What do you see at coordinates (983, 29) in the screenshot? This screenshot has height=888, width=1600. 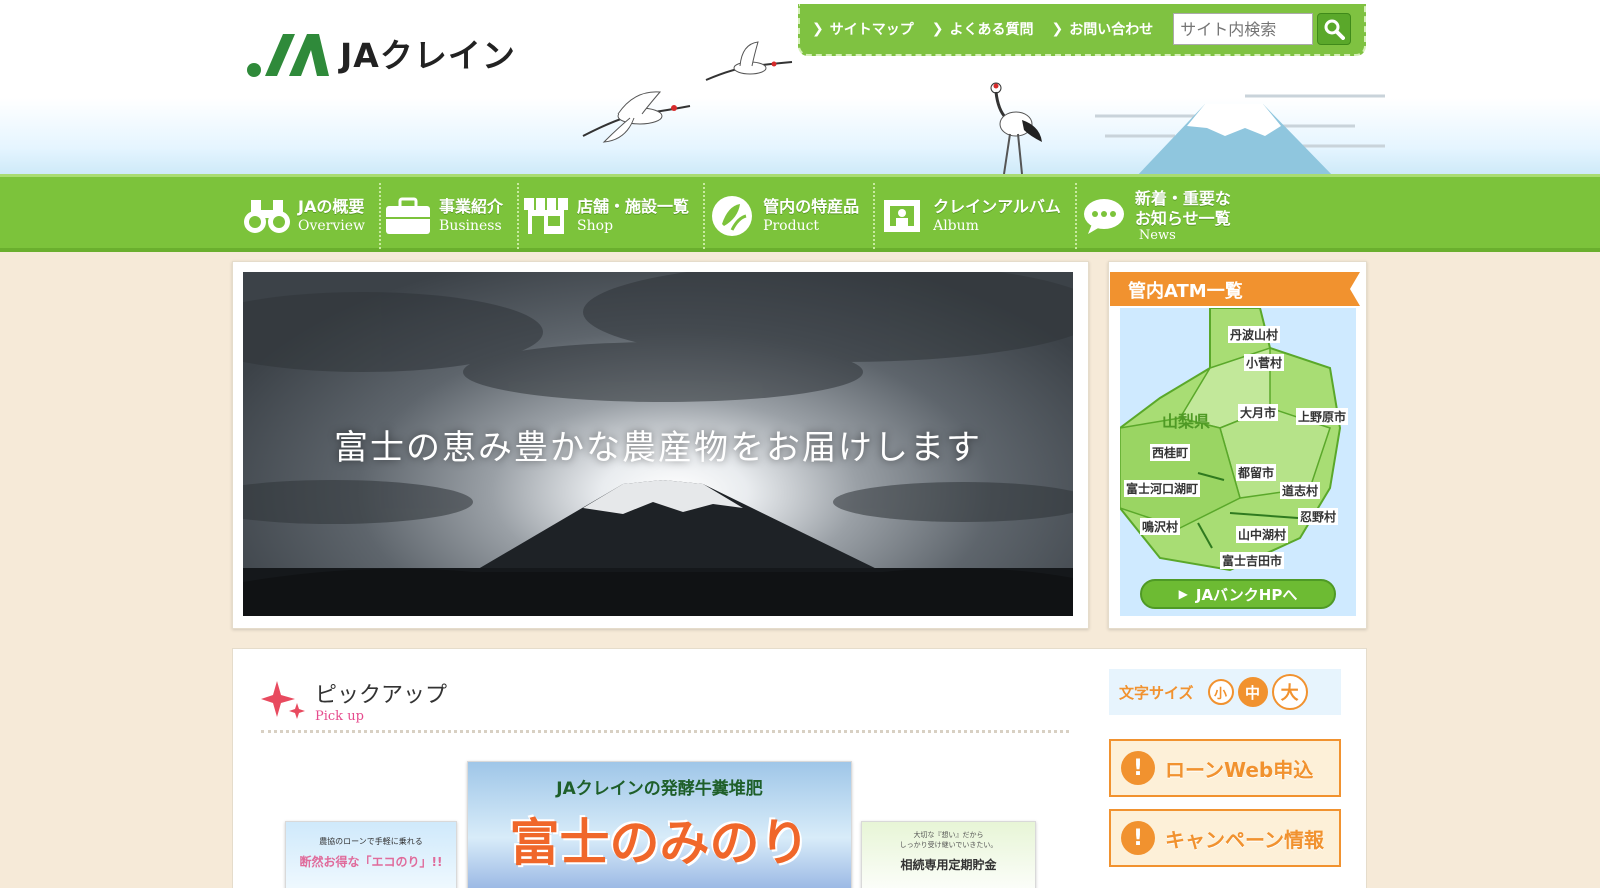 I see `faq-link: ❯ よくある質問` at bounding box center [983, 29].